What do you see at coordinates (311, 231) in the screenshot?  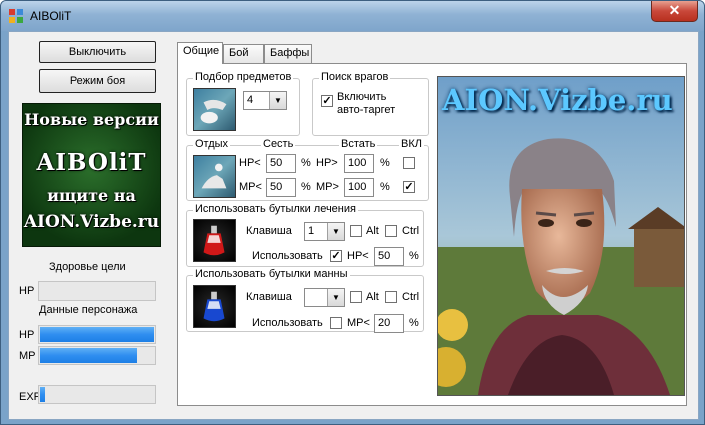 I see `heal-key-value: 1` at bounding box center [311, 231].